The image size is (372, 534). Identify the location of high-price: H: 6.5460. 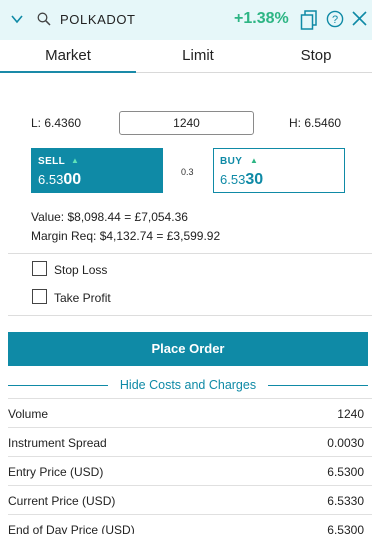
(315, 123).